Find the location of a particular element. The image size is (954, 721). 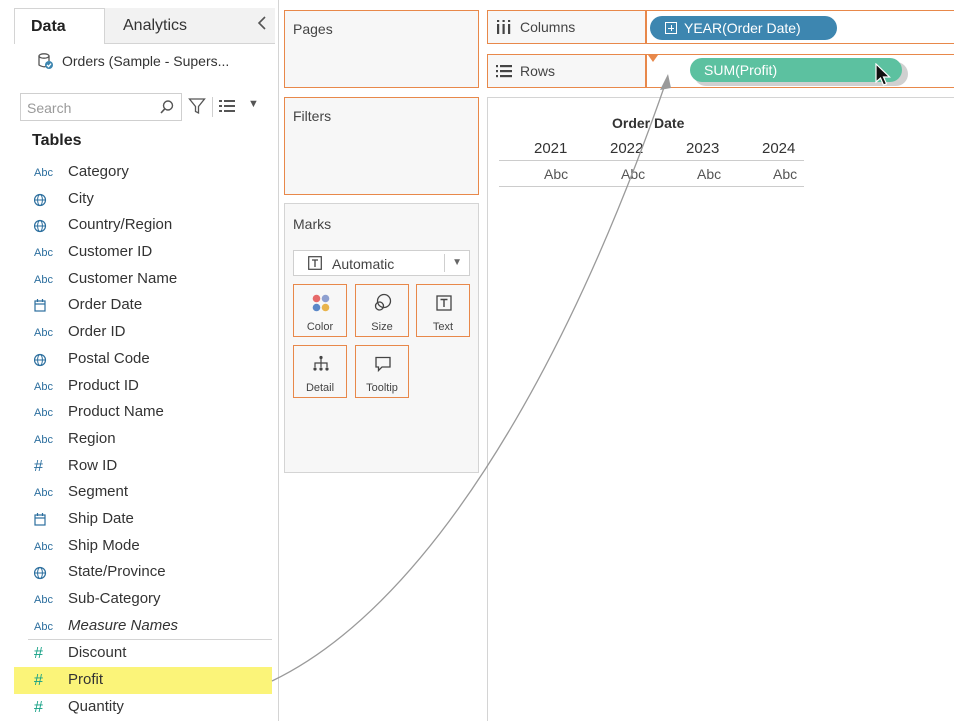

cell-divider is located at coordinates (651, 186).